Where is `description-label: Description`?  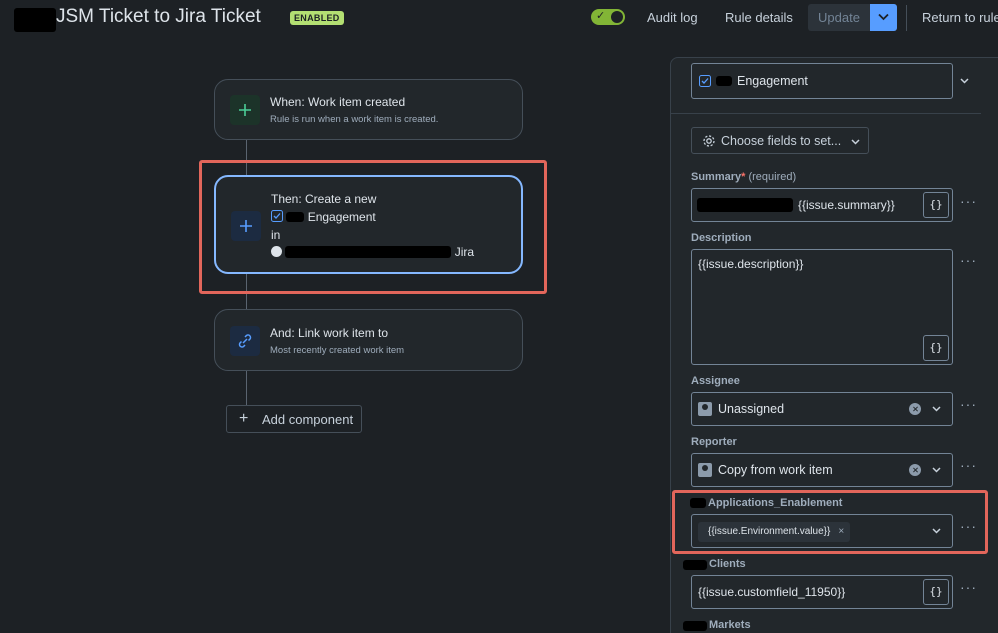 description-label: Description is located at coordinates (721, 238).